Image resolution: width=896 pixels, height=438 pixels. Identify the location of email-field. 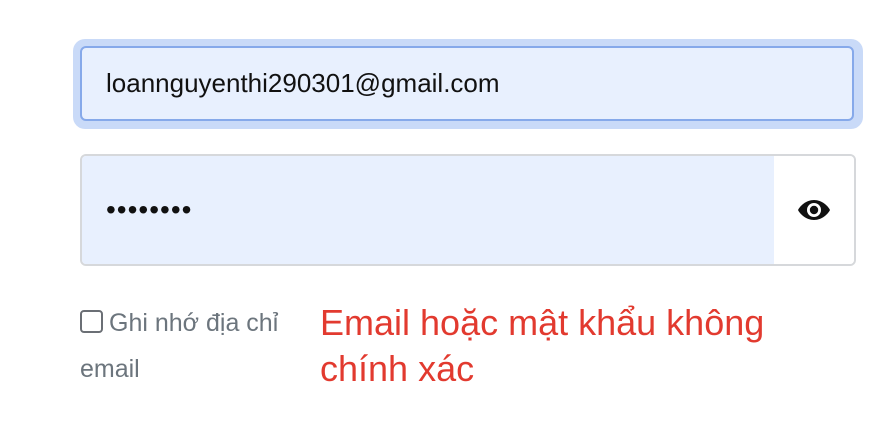
(467, 83).